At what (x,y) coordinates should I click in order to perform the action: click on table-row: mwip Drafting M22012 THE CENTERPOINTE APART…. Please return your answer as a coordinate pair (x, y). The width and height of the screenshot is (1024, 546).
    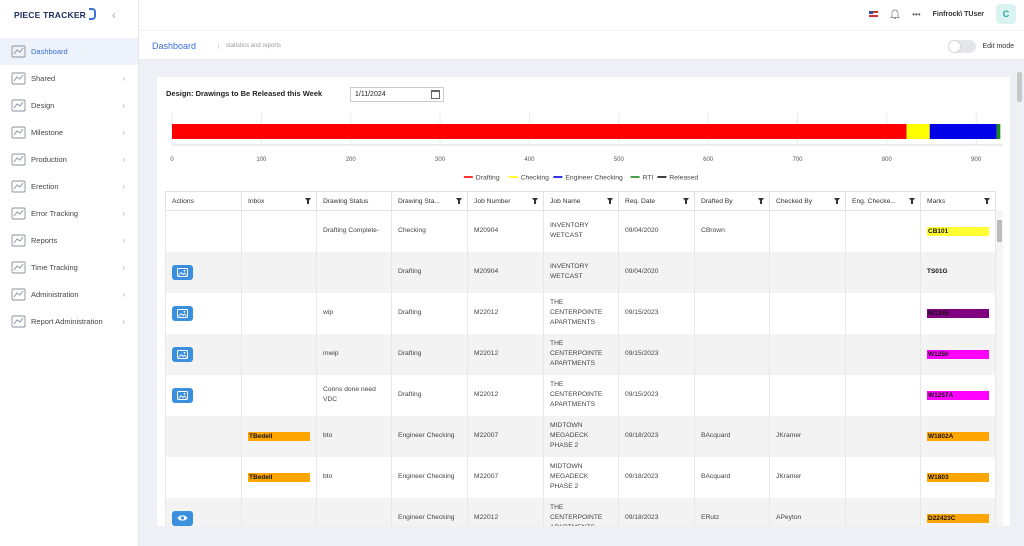
    Looking at the image, I should click on (580, 354).